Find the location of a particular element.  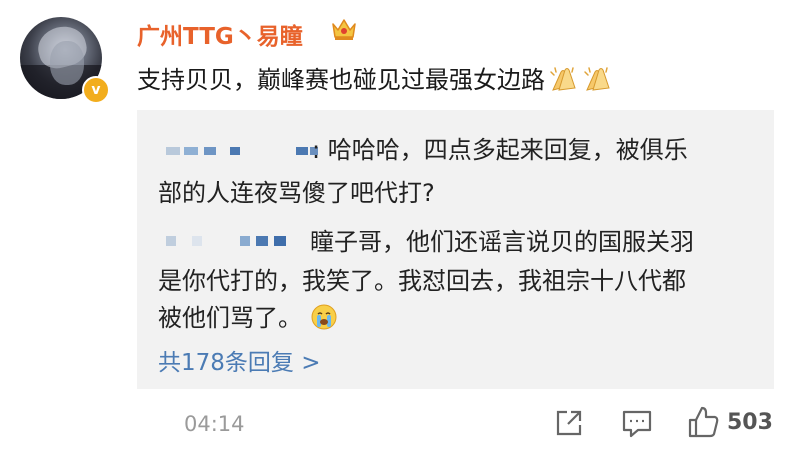

crying-face-icon is located at coordinates (324, 317).